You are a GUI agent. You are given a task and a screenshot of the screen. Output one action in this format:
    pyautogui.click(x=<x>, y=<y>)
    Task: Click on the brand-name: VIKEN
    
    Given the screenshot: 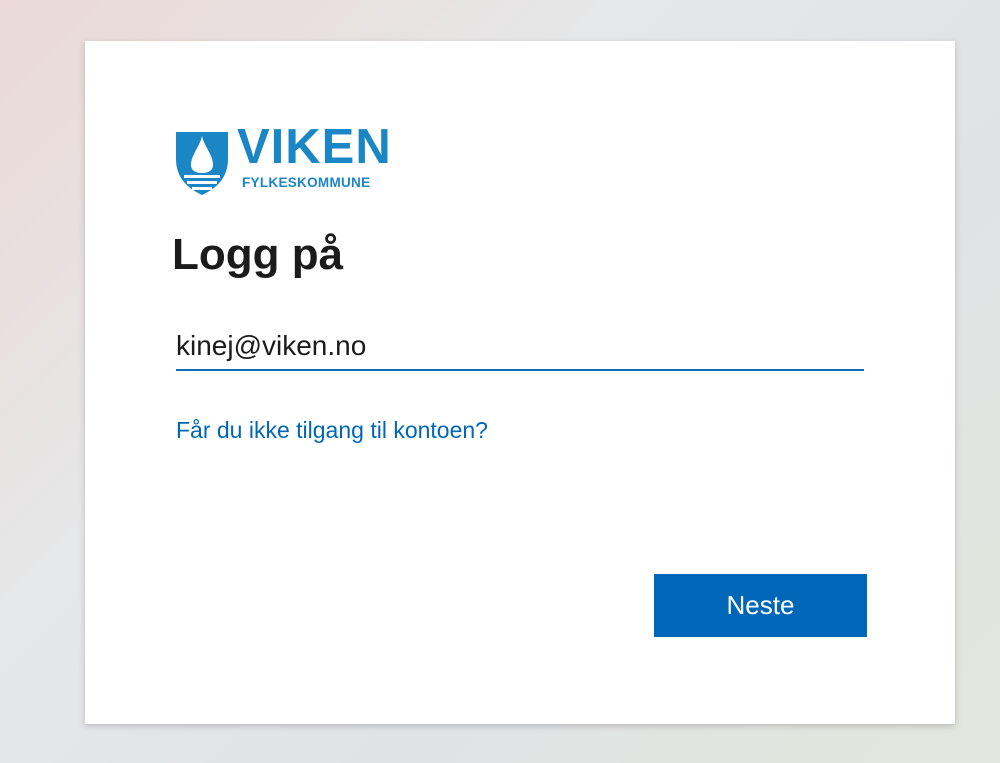 What is the action you would take?
    pyautogui.click(x=314, y=147)
    